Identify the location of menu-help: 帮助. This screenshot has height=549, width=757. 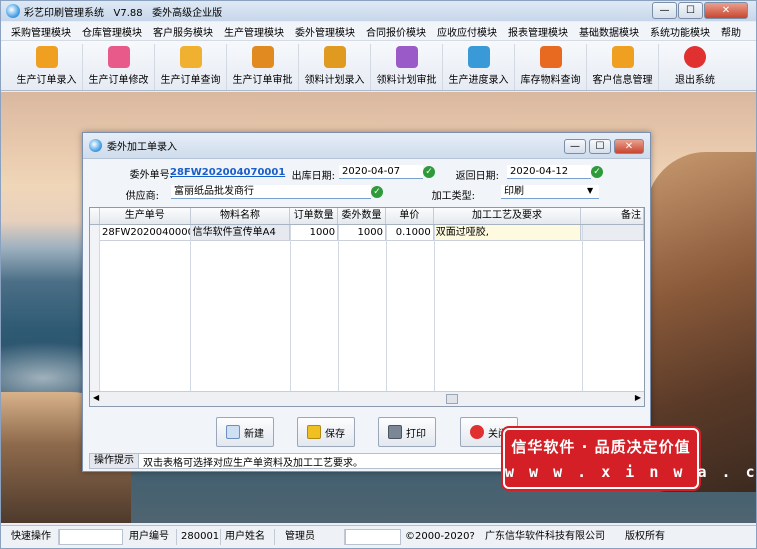
(731, 31).